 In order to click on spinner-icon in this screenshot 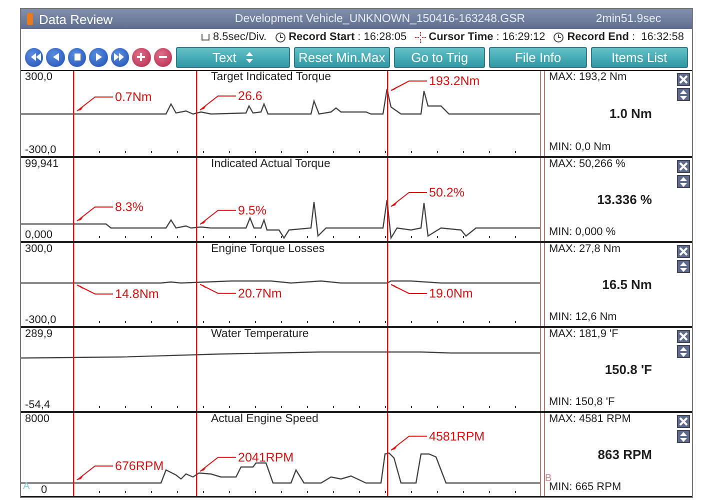, I will do `click(250, 57)`.